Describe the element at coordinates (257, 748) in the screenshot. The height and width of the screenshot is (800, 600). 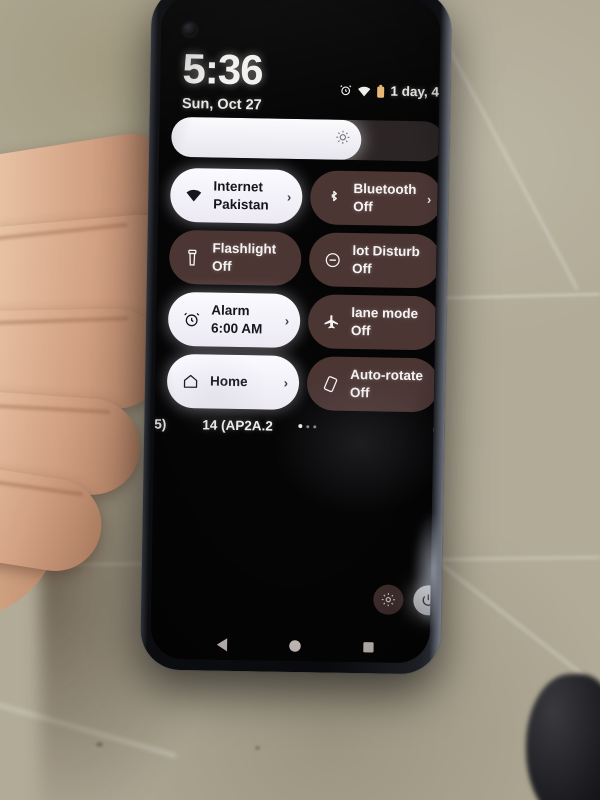
I see `floor-speck` at that location.